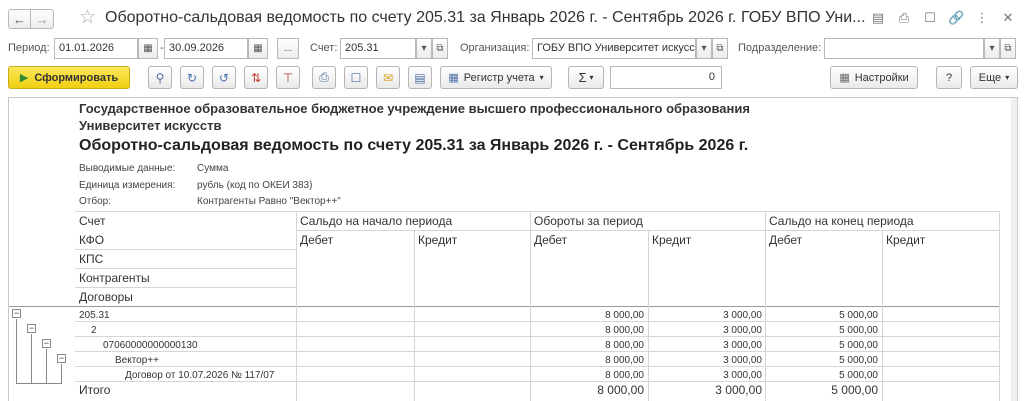 This screenshot has width=1024, height=401. What do you see at coordinates (356, 77) in the screenshot?
I see `preview-button: ☐` at bounding box center [356, 77].